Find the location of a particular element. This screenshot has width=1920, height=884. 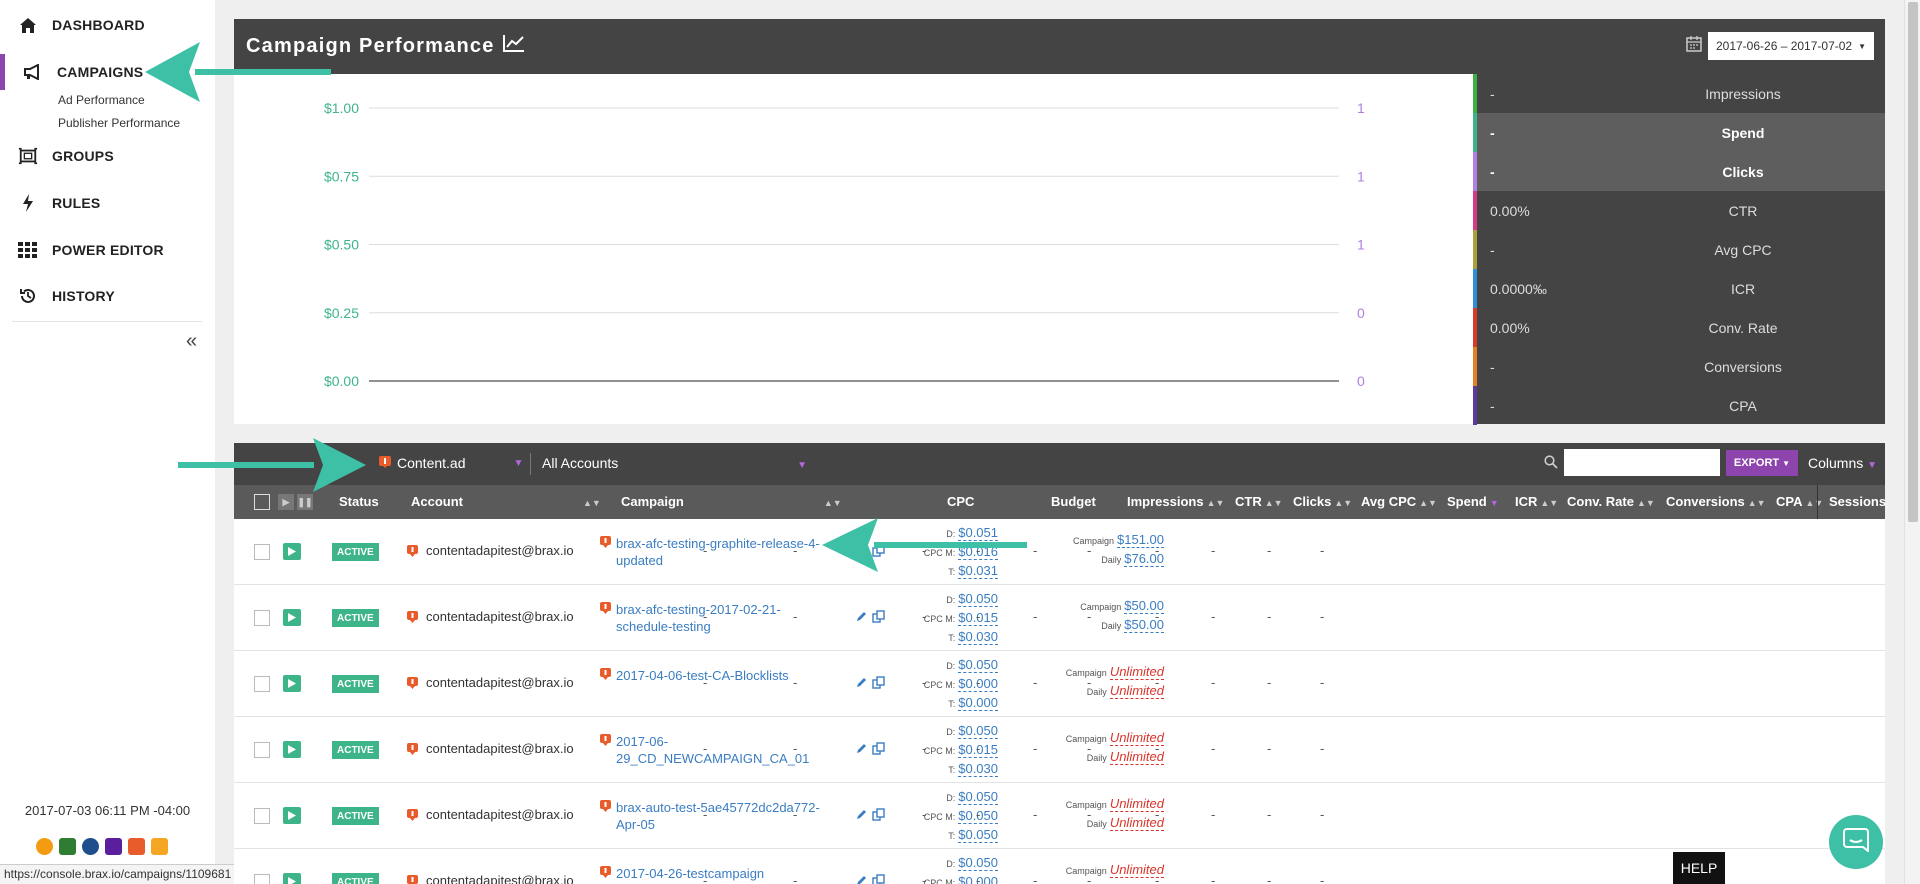

analytics-icon is located at coordinates (159, 846).